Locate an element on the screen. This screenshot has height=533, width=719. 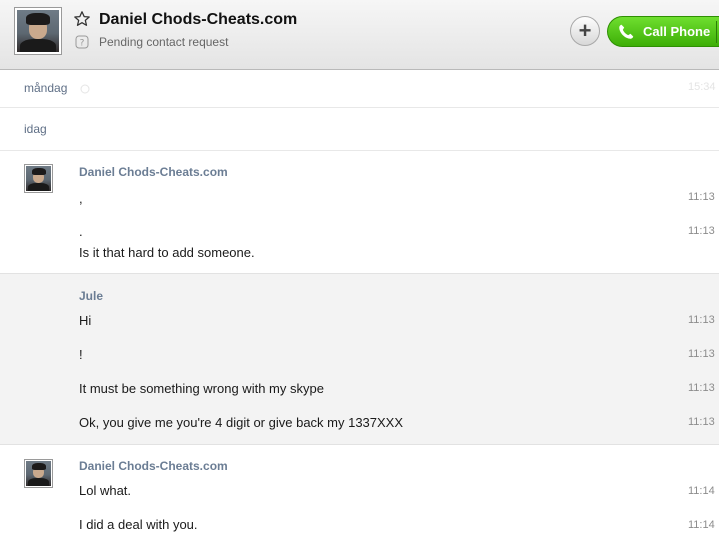
message-text: Is it that hard to add someone. is located at coordinates (167, 252).